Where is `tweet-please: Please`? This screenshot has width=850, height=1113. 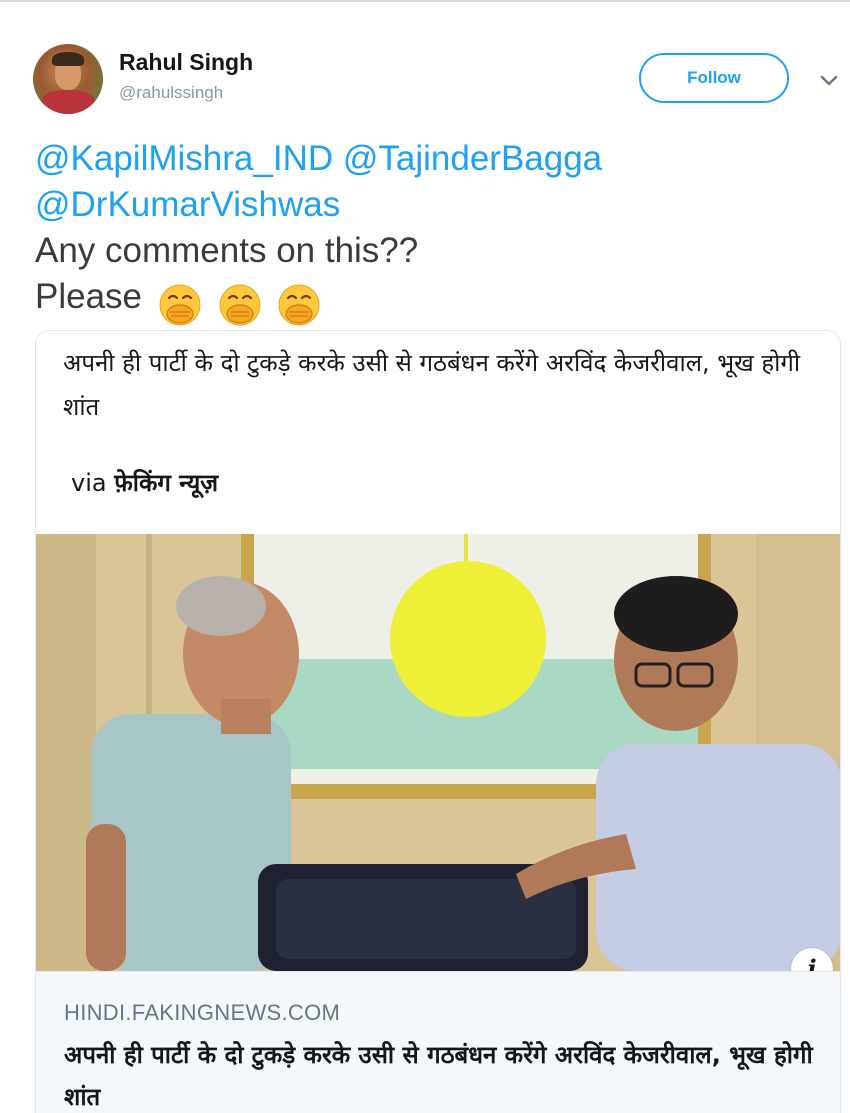
tweet-please: Please is located at coordinates (89, 296).